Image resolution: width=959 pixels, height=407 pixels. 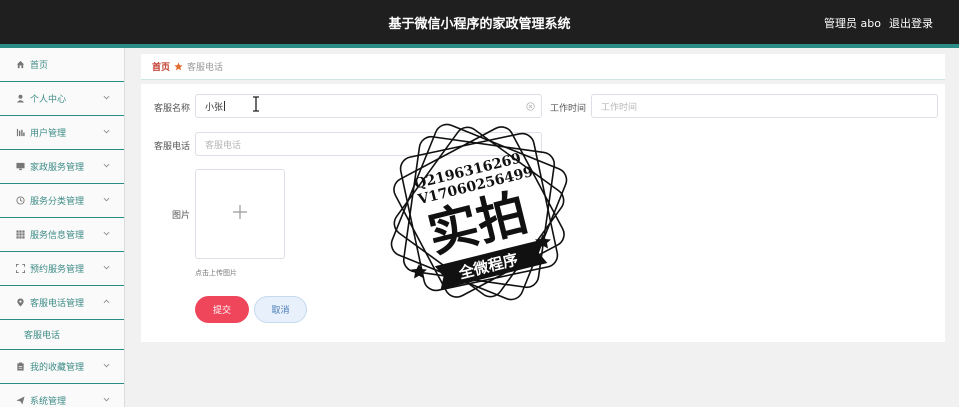 I want to click on name-input: 小张, so click(x=368, y=106).